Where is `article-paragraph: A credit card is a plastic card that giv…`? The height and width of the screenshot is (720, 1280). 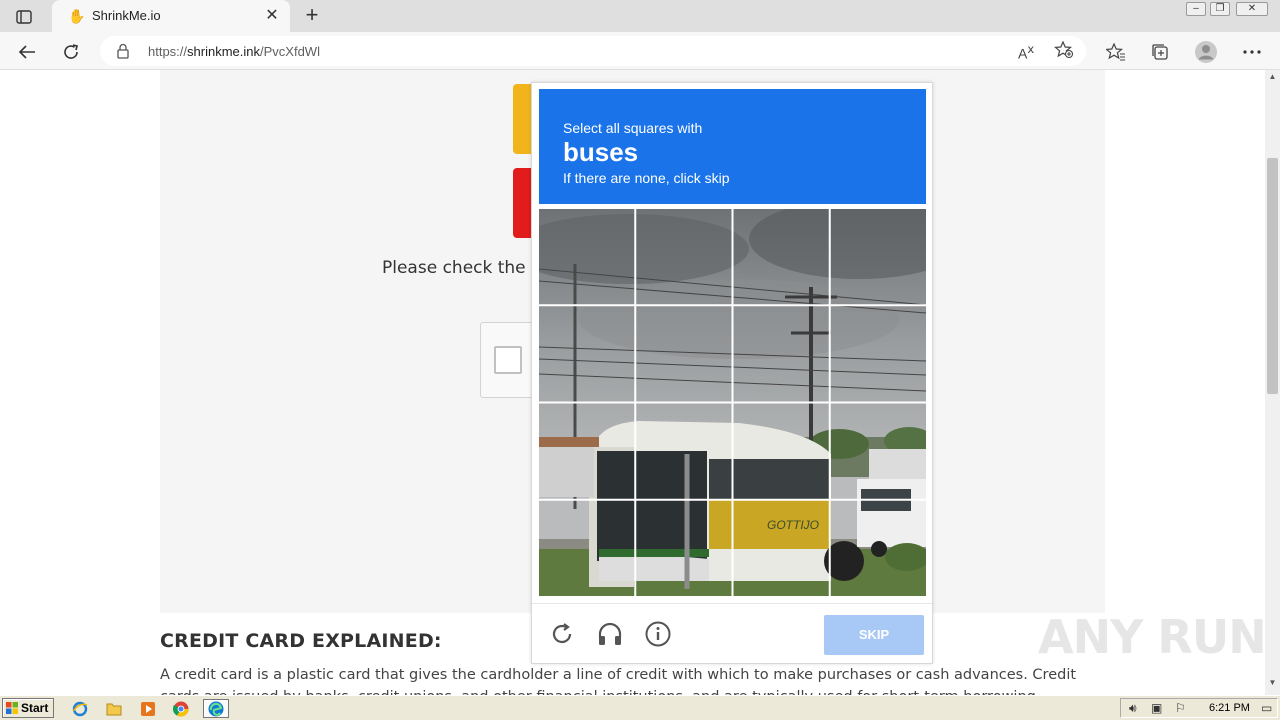 article-paragraph: A credit card is a plastic card that giv… is located at coordinates (618, 681).